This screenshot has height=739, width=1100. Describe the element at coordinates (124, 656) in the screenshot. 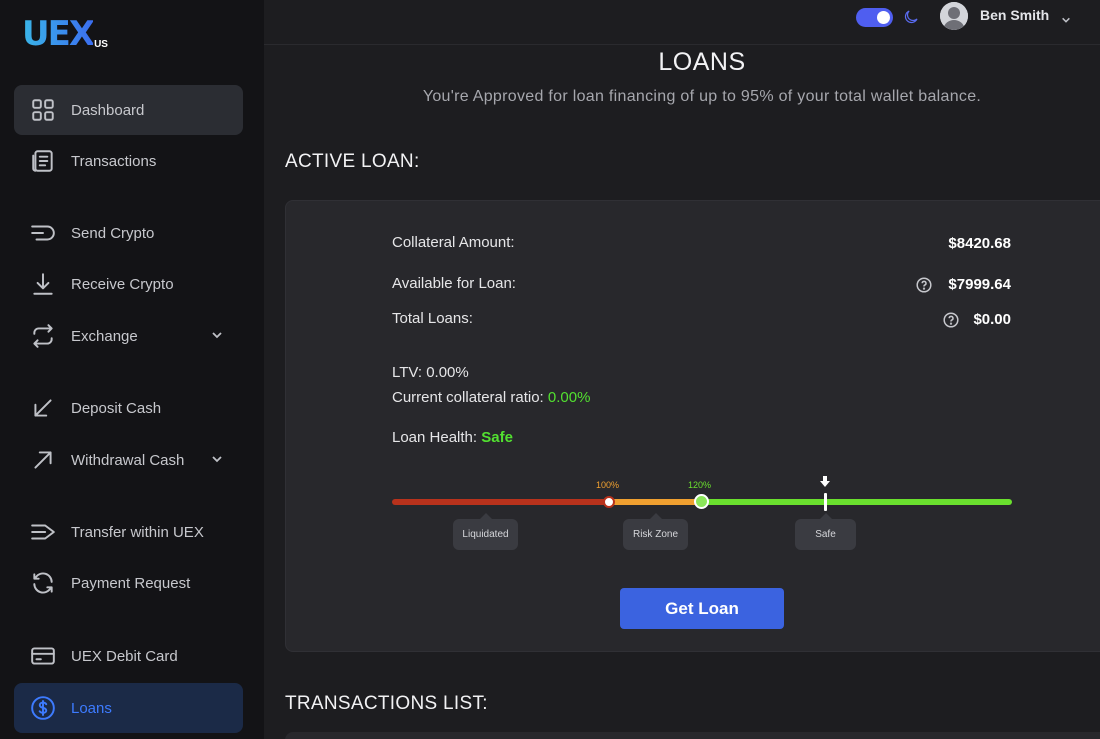

I see `sidebar-item-label: UEX Debit Card` at that location.